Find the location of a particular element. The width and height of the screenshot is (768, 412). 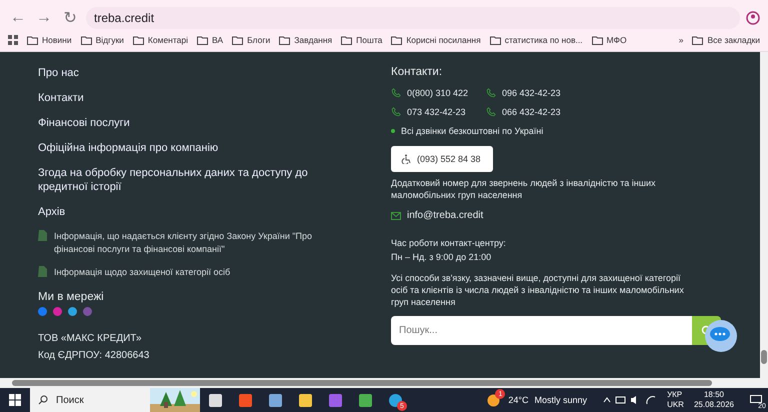

clock-date: 25.08.2026 is located at coordinates (714, 405).